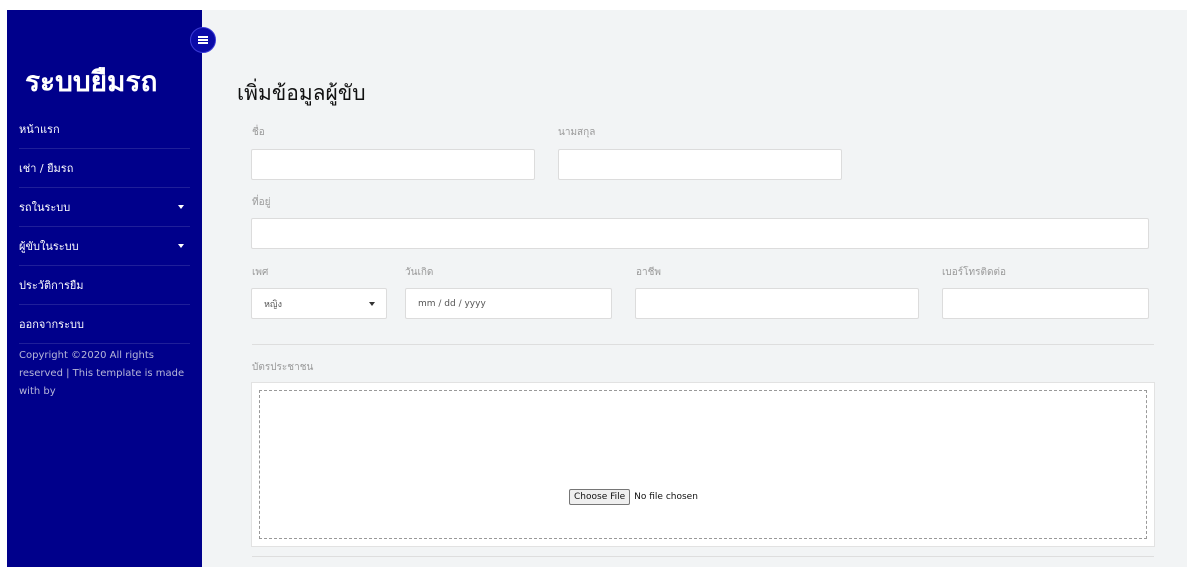 This screenshot has width=1187, height=567. I want to click on page-title: เพิ่มข้อมูลผู้ขับ, so click(301, 93).